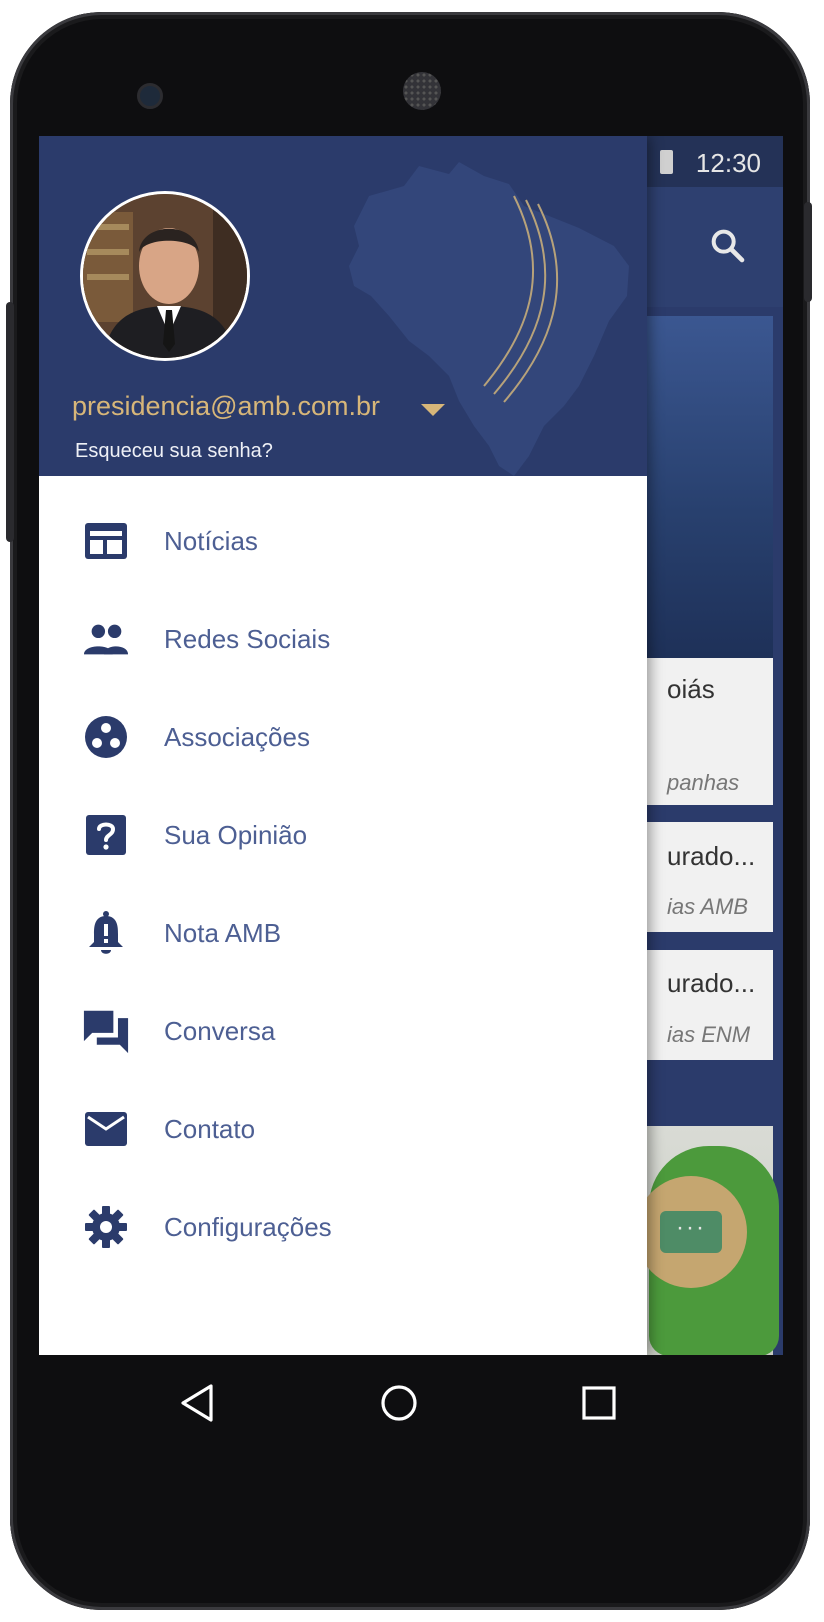 Image resolution: width=824 pixels, height=1622 pixels. I want to click on newspaper-icon, so click(106, 541).